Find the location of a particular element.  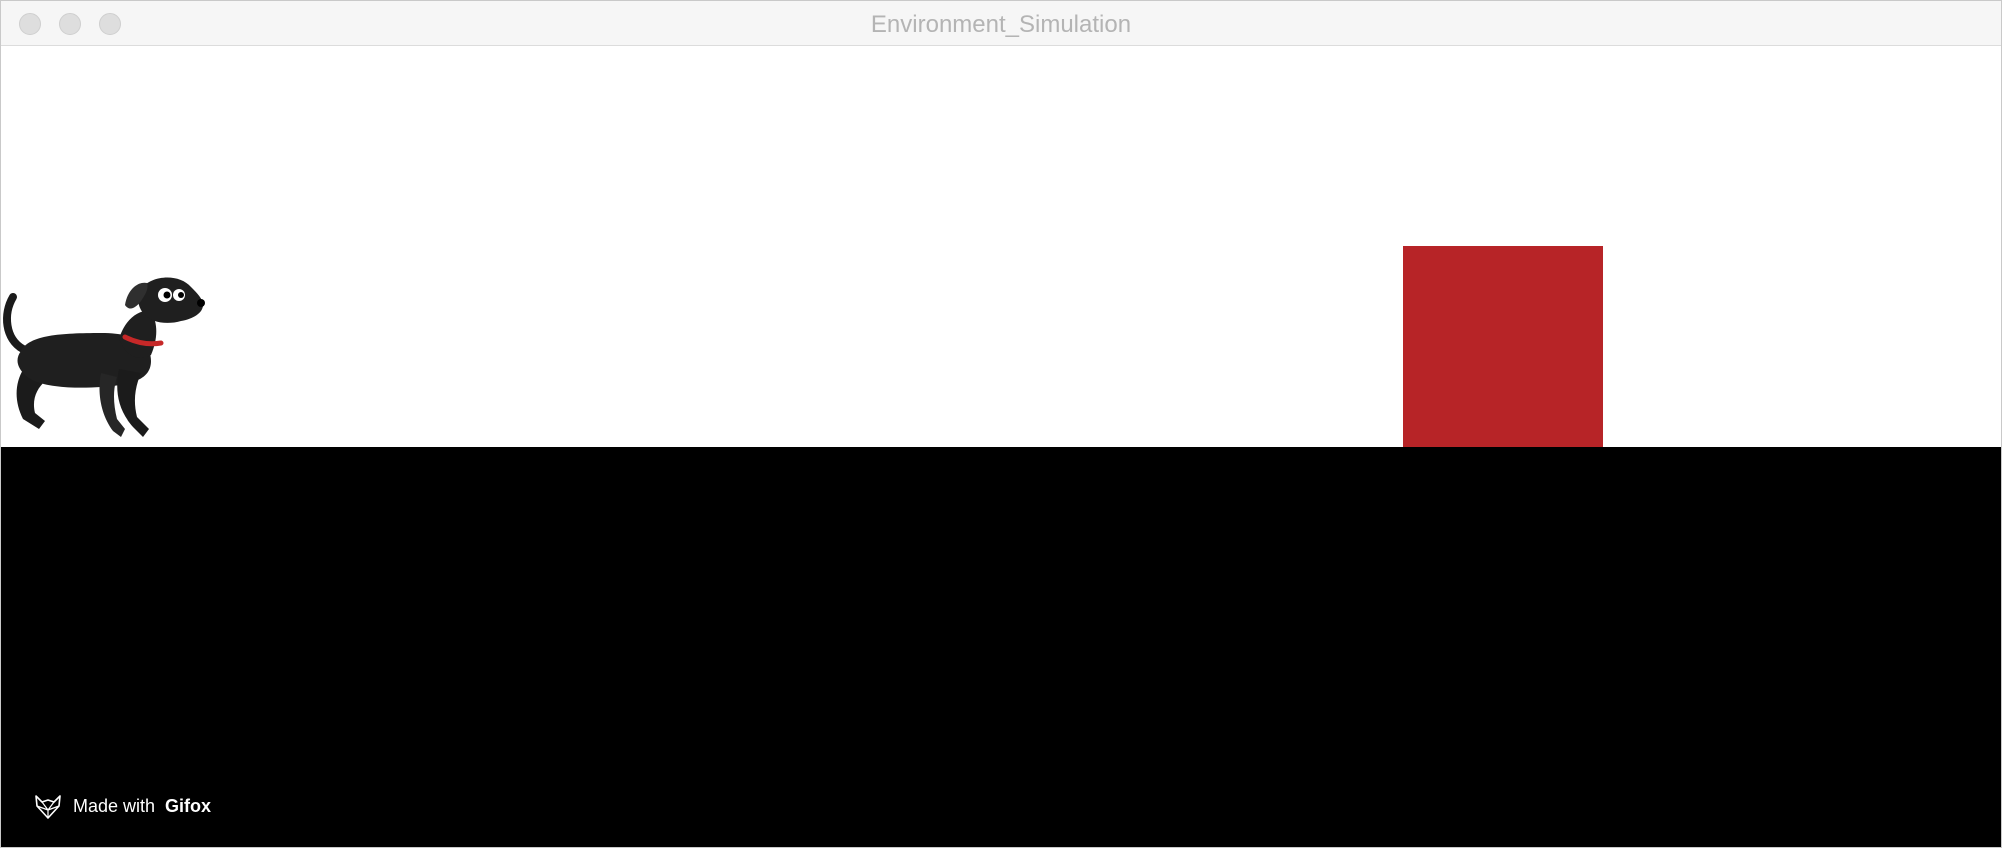

obstacle-rect is located at coordinates (1503, 346).